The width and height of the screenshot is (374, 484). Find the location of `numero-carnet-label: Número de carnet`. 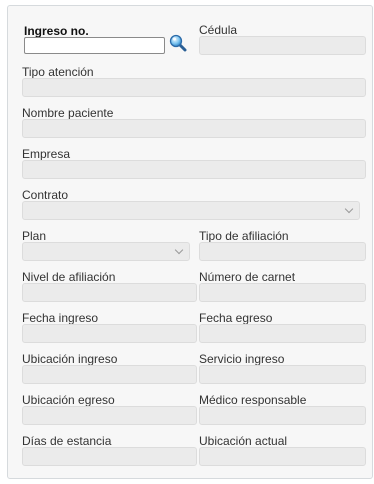

numero-carnet-label: Número de carnet is located at coordinates (247, 277).